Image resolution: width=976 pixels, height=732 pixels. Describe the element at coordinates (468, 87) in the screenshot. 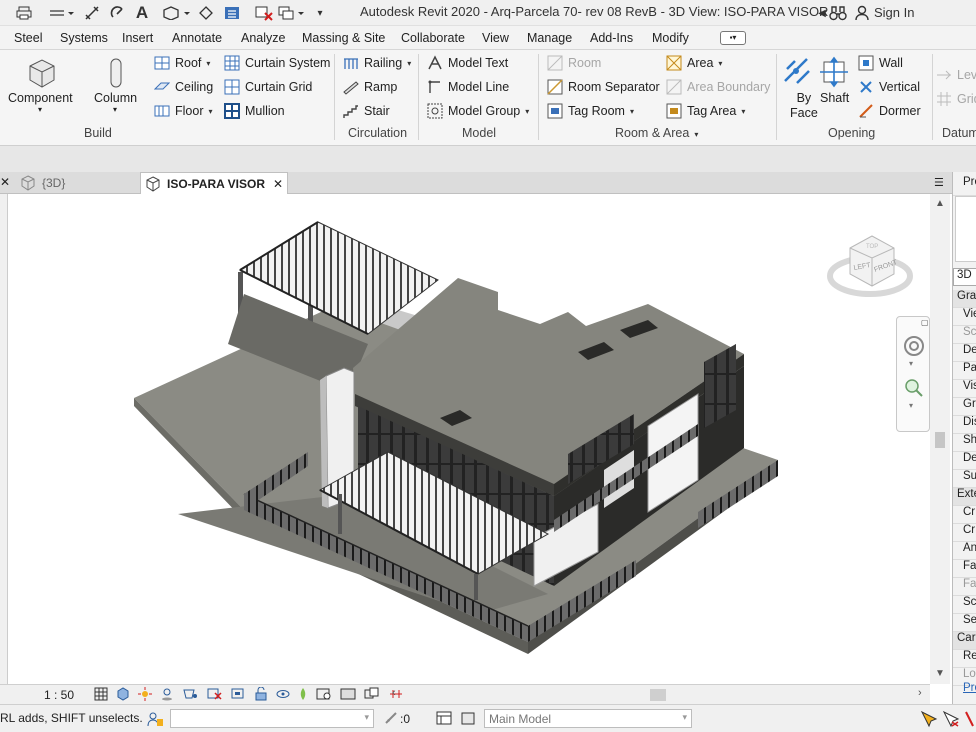

I see `model-line-button: Model Line` at that location.